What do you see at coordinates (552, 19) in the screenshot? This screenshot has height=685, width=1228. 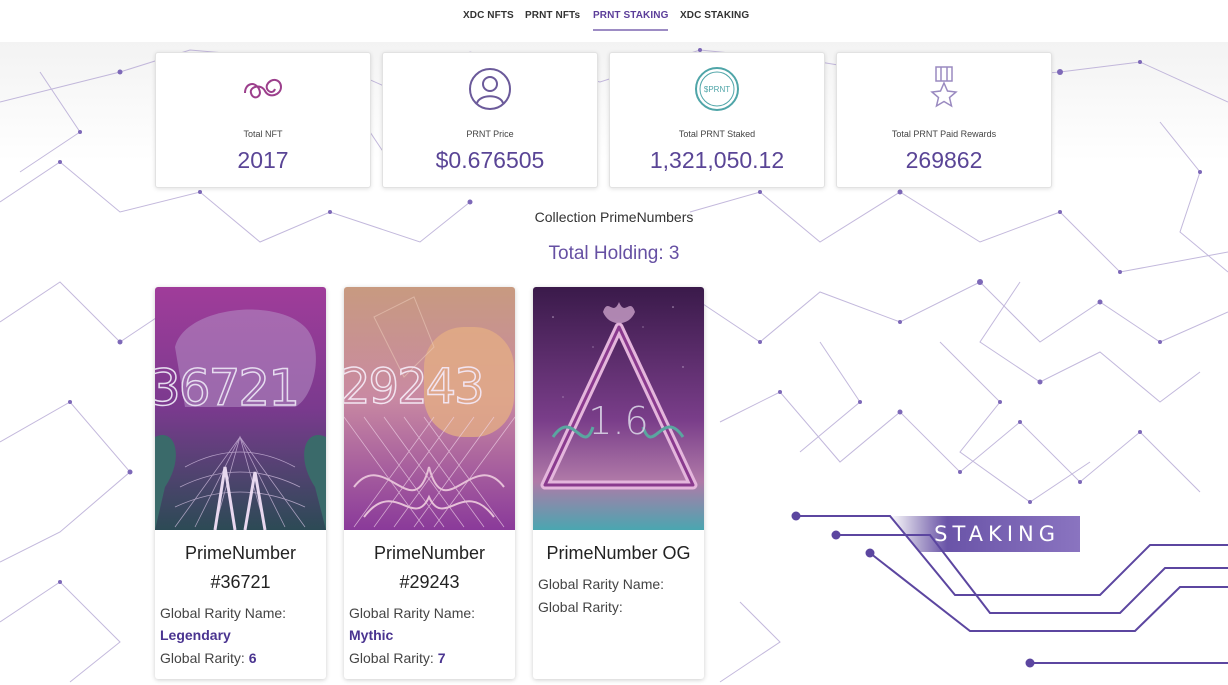 I see `nav-prnt-nfts: PRNT NFTs` at bounding box center [552, 19].